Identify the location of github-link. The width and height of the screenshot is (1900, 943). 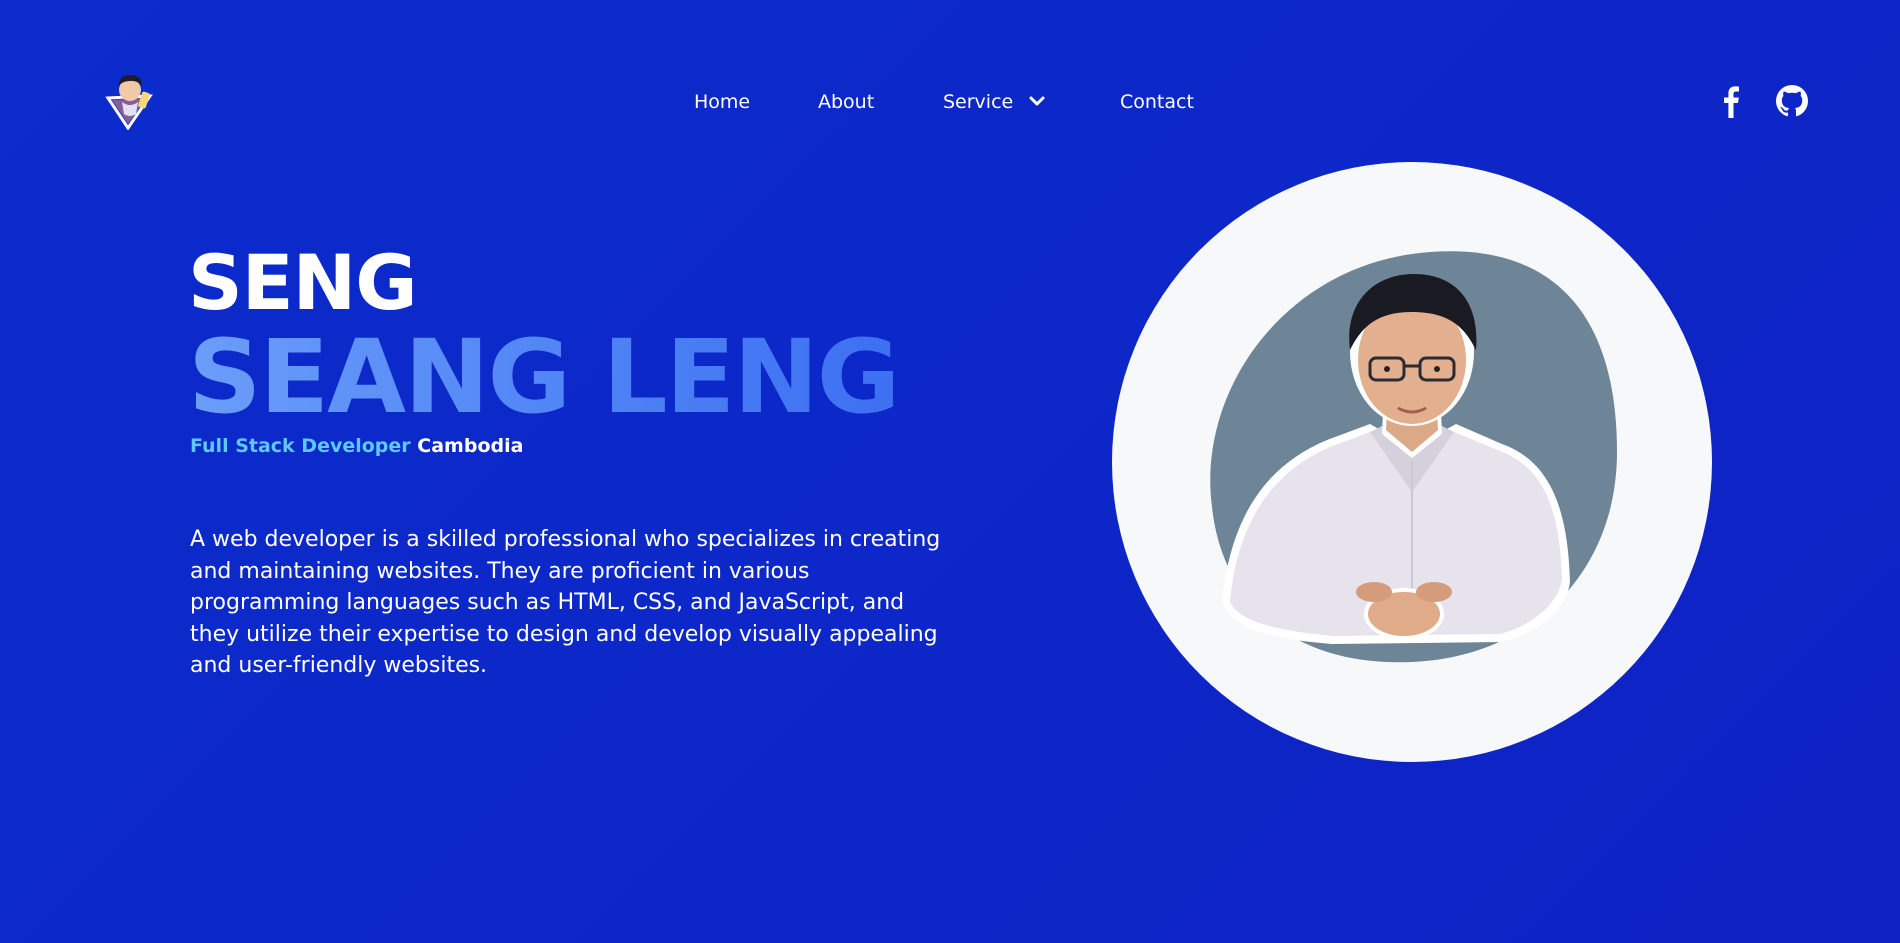
(1792, 101).